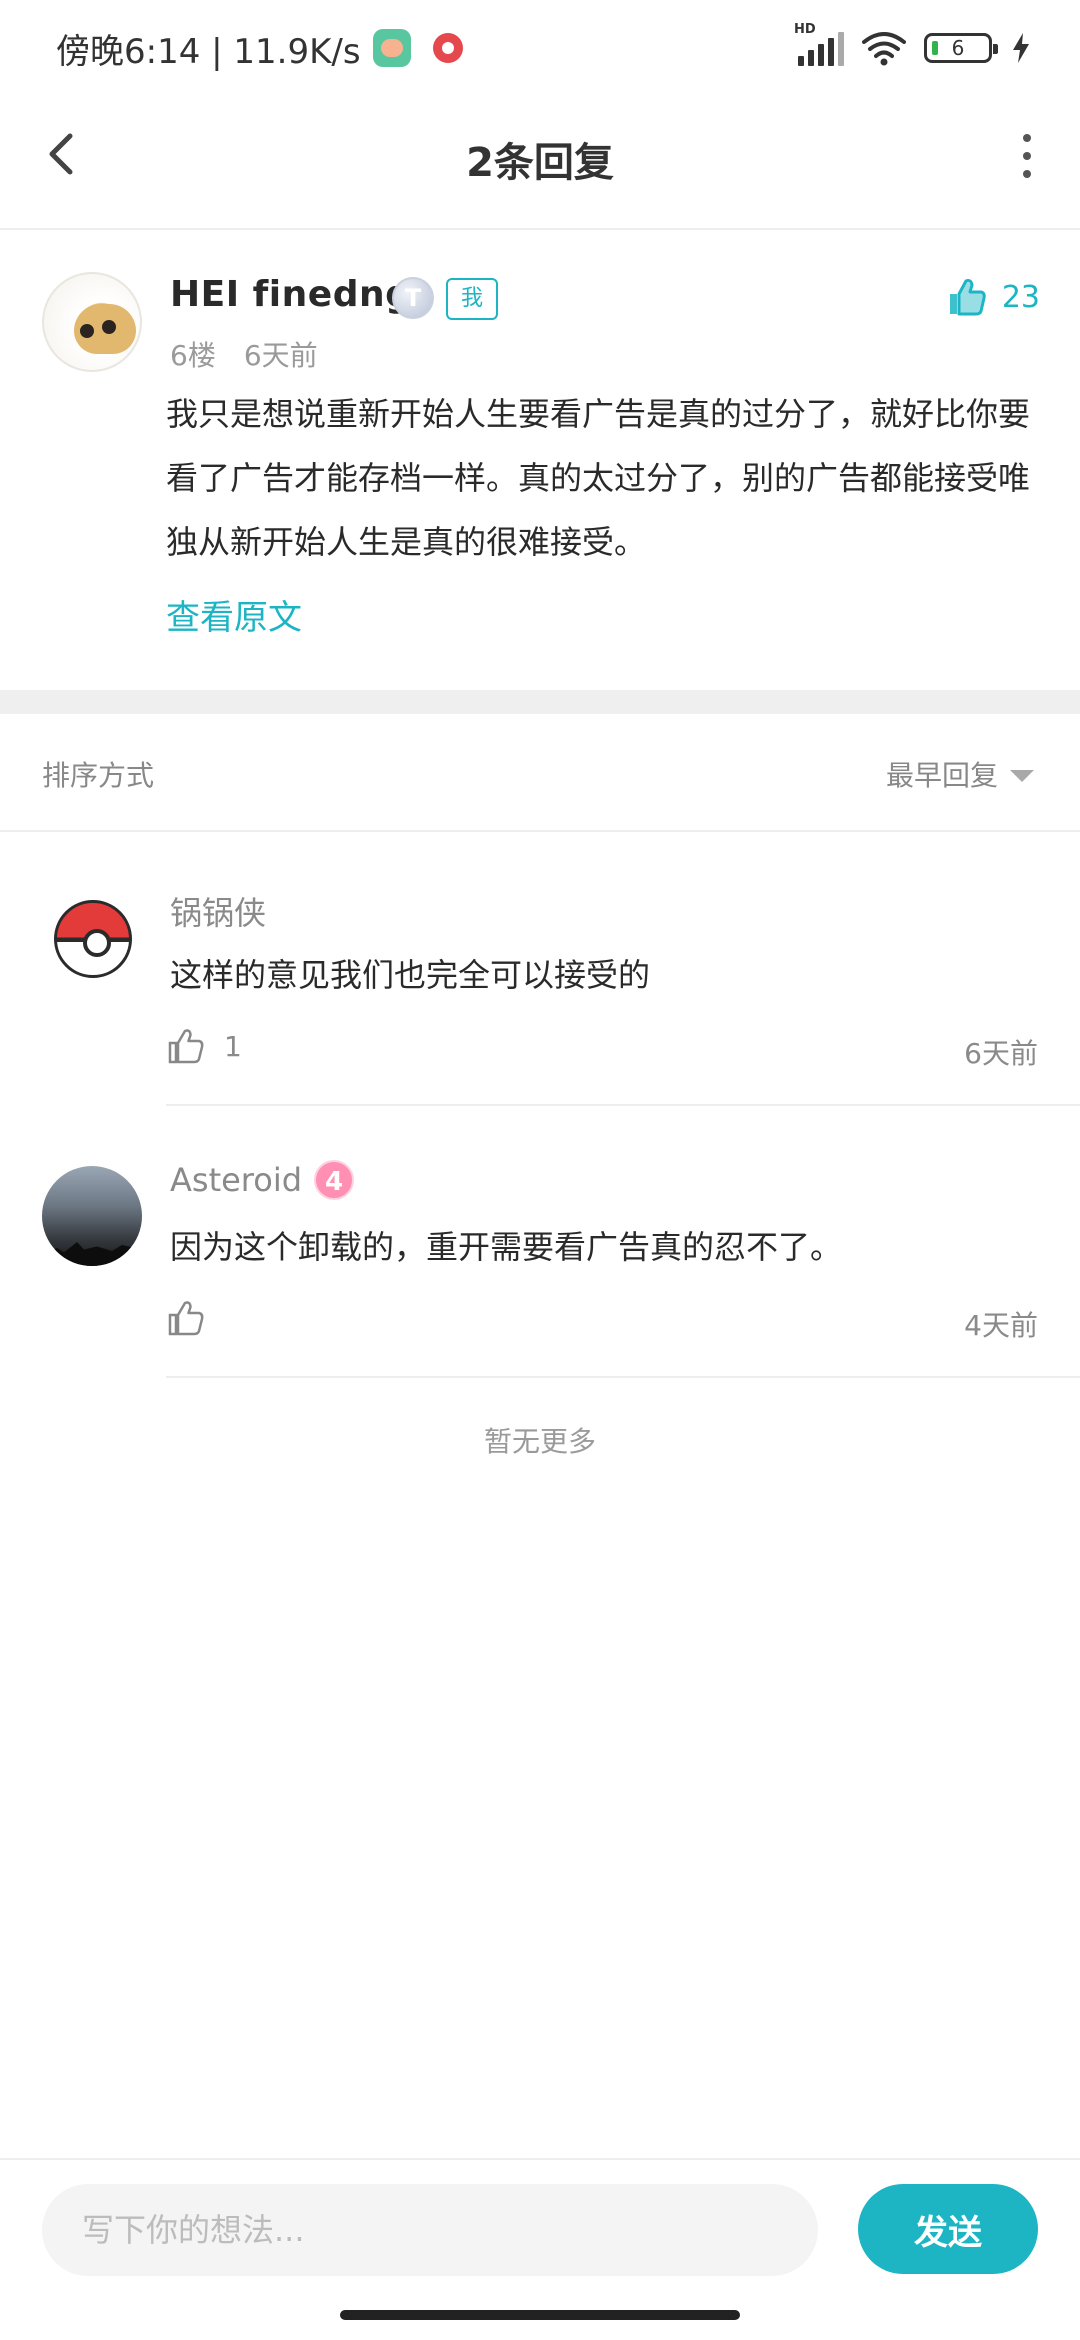 Image resolution: width=1080 pixels, height=2340 pixels. What do you see at coordinates (334, 1180) in the screenshot?
I see `level-badge: 4` at bounding box center [334, 1180].